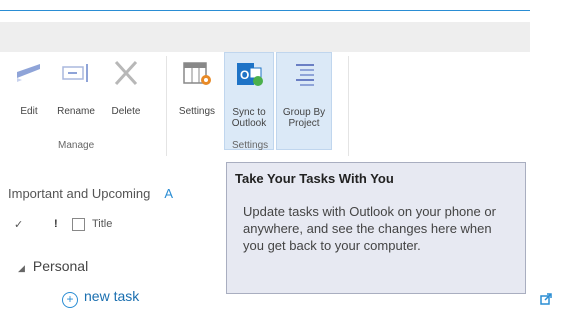  I want to click on rename-button: Rename, so click(76, 100).